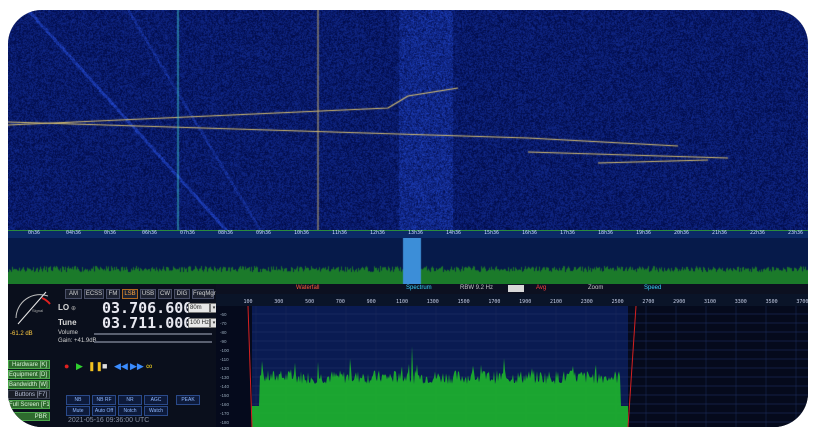  What do you see at coordinates (150, 233) in the screenshot?
I see `time-tick-label: 06h36` at bounding box center [150, 233].